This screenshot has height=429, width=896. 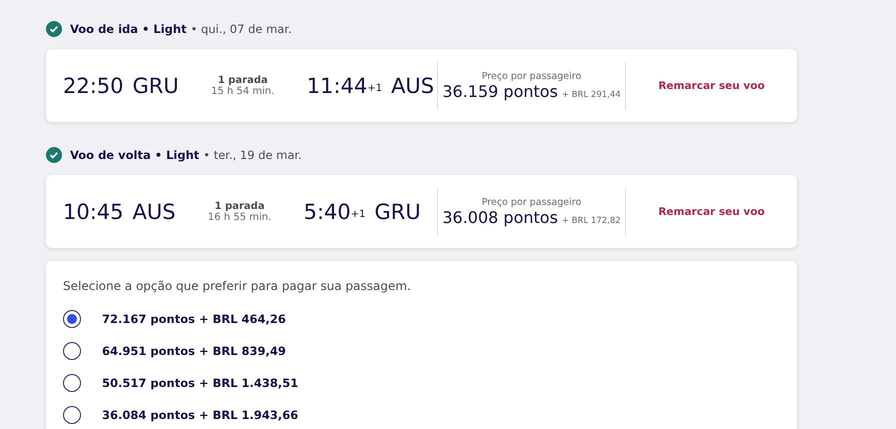 I want to click on duration-text: 16 h 55 min., so click(x=240, y=217).